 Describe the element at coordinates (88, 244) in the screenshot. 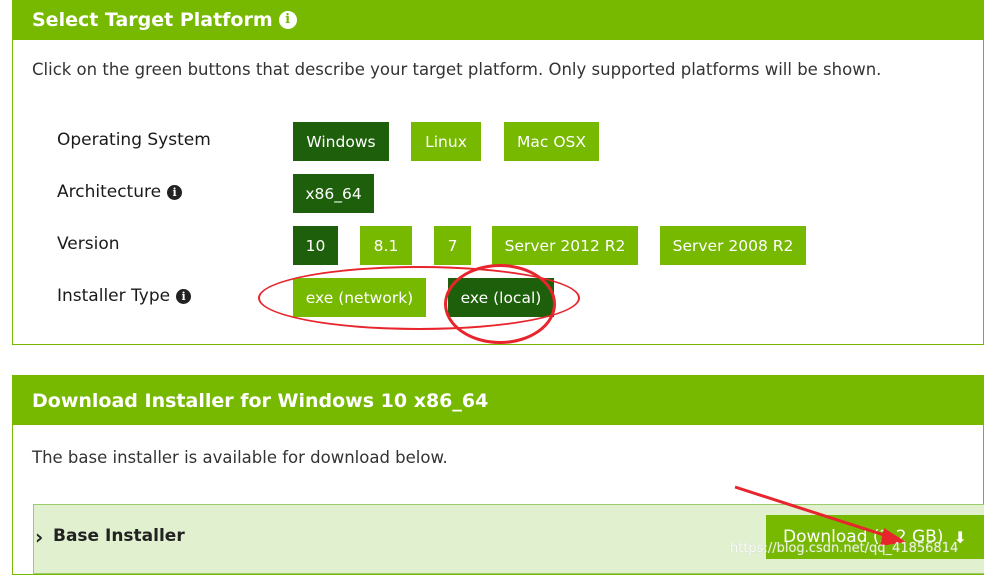

I see `version-label: Version` at that location.